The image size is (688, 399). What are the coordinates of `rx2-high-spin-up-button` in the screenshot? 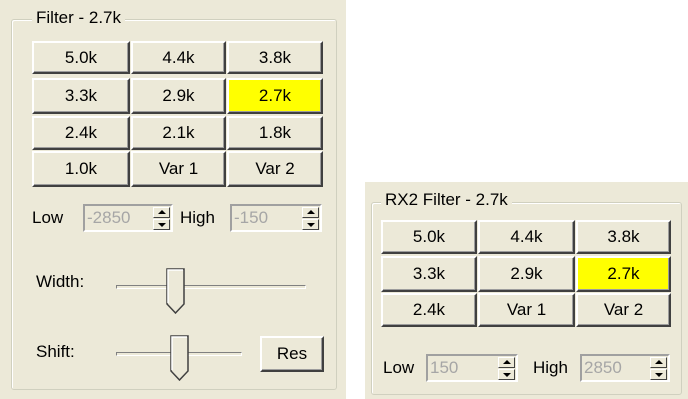 It's located at (658, 362).